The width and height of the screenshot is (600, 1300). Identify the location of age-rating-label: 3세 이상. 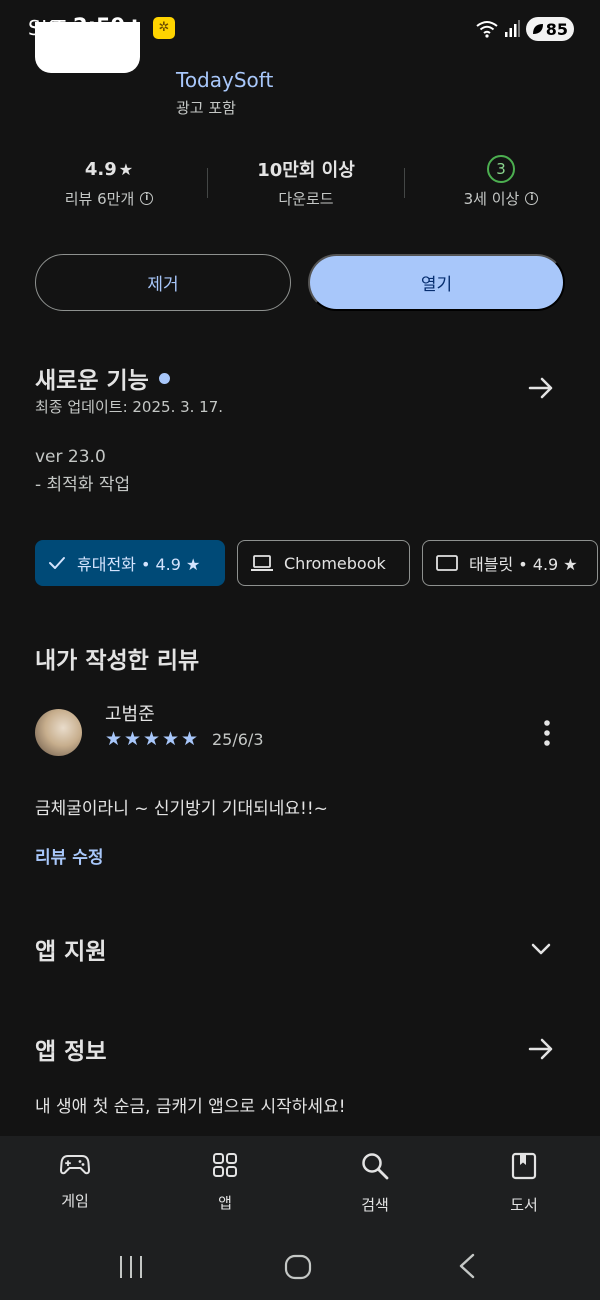
(491, 199).